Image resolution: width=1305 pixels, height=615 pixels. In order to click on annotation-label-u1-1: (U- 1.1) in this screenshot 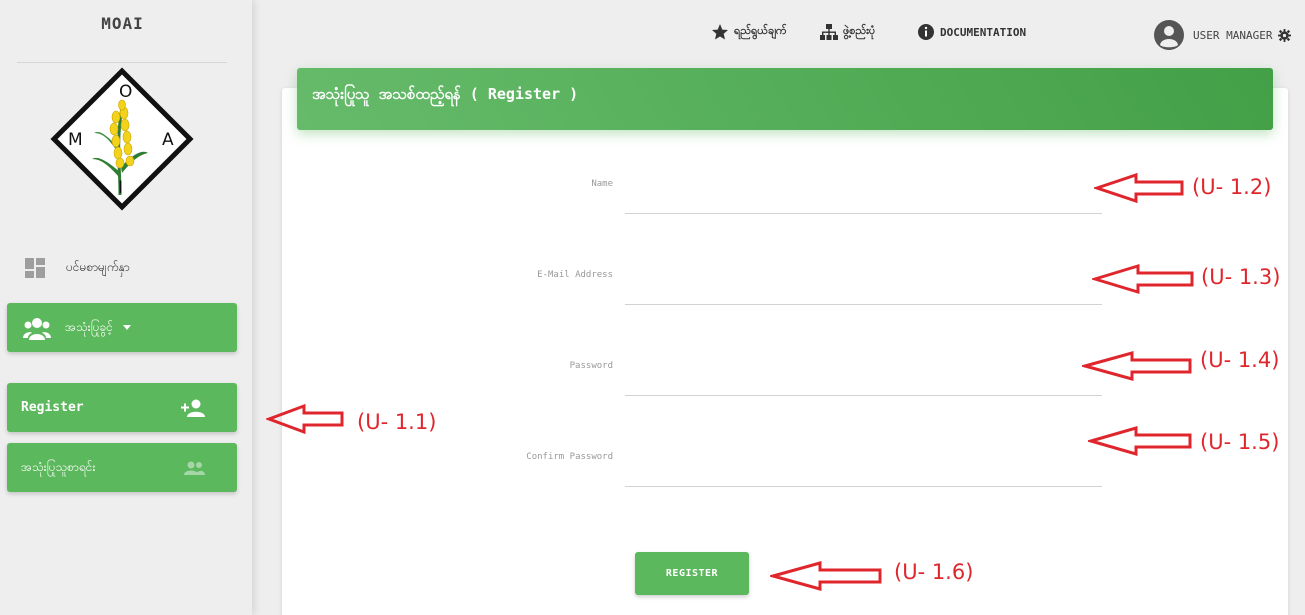, I will do `click(397, 422)`.